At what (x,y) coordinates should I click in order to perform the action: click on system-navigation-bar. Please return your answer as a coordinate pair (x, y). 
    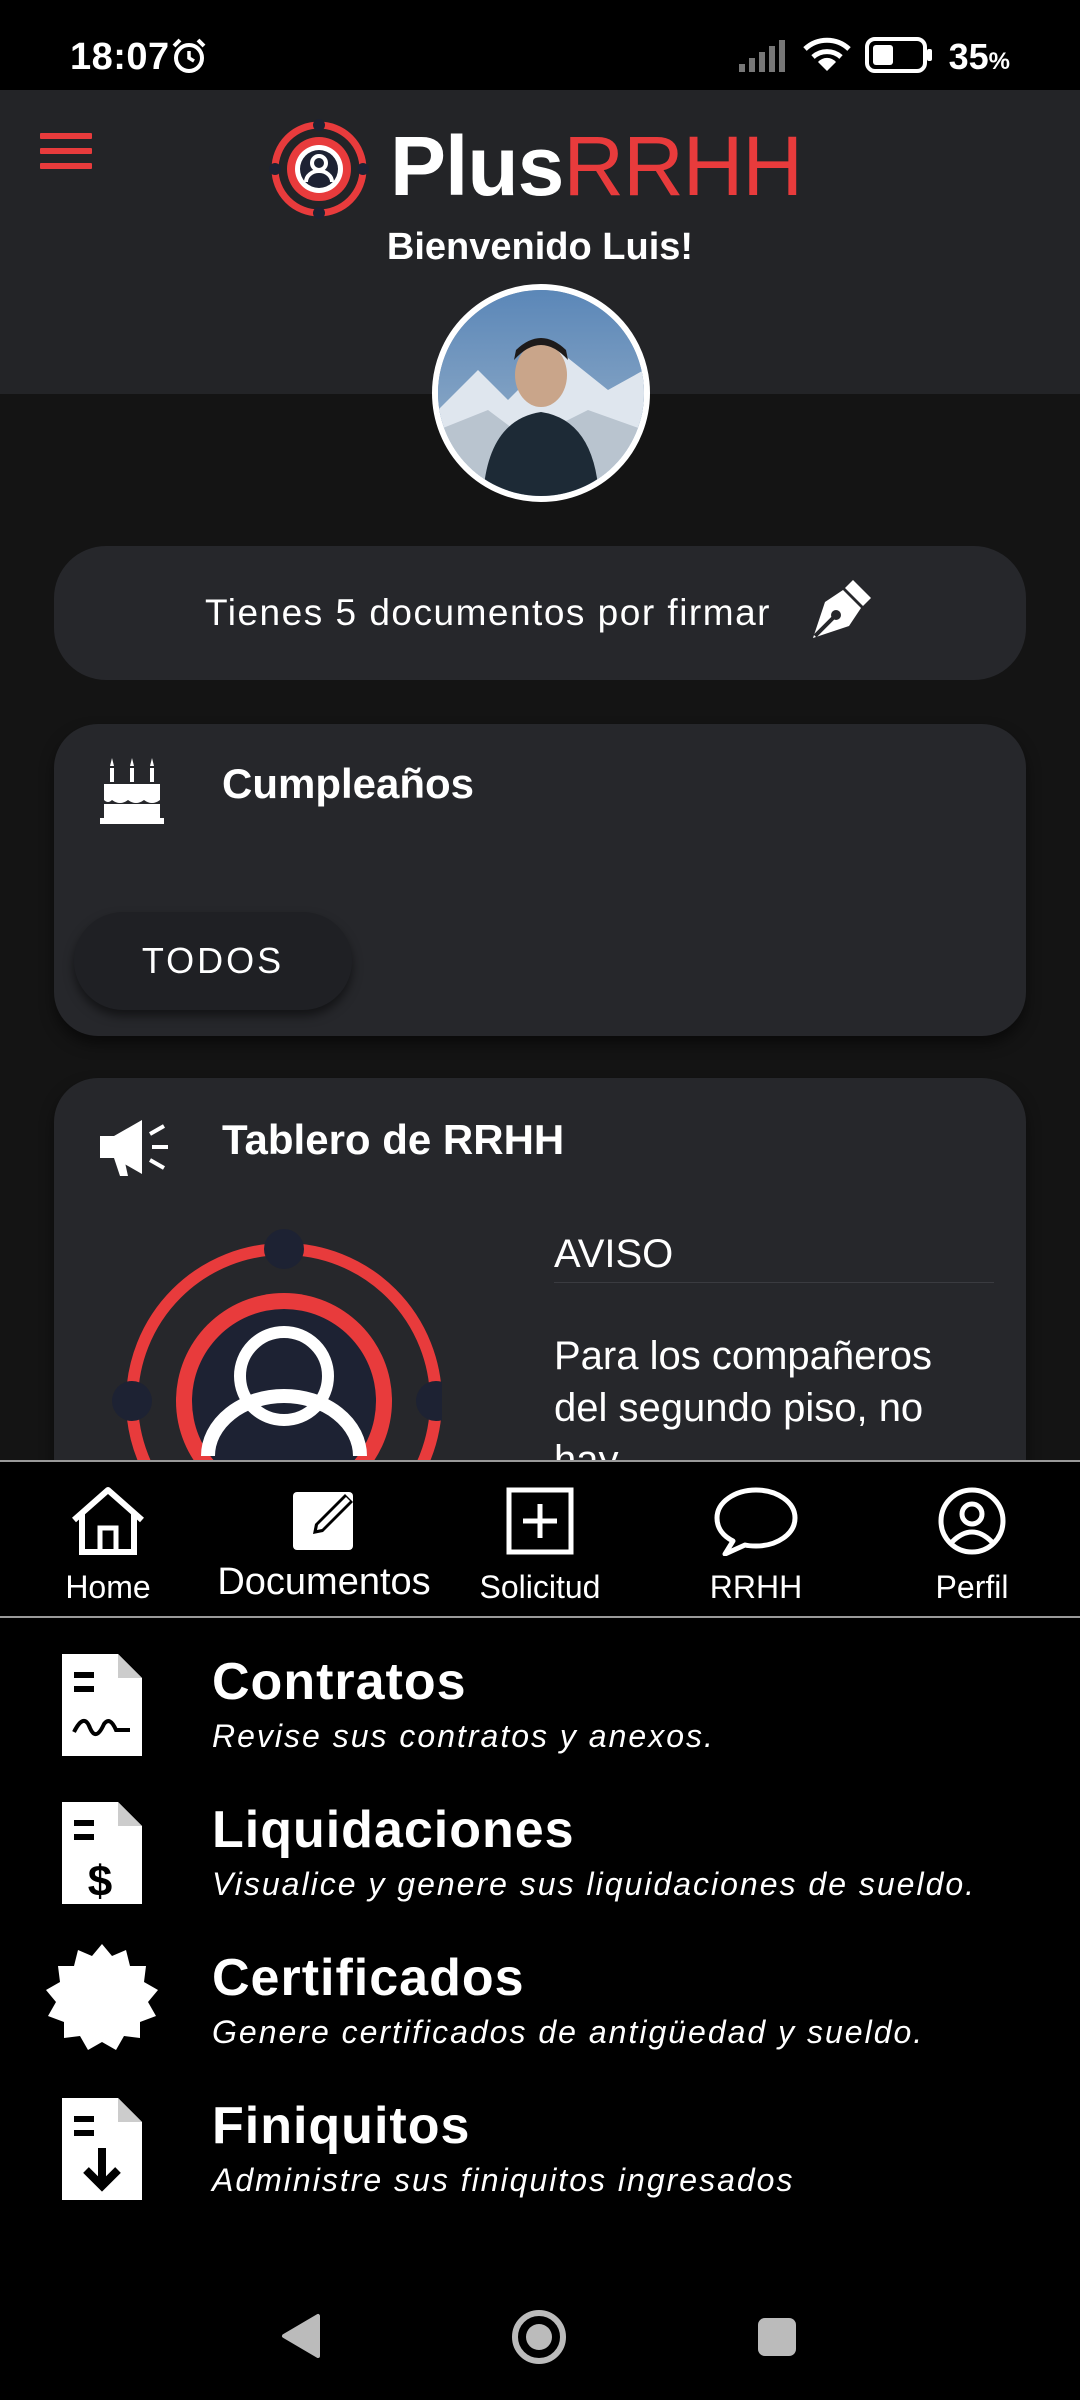
    Looking at the image, I should click on (540, 2335).